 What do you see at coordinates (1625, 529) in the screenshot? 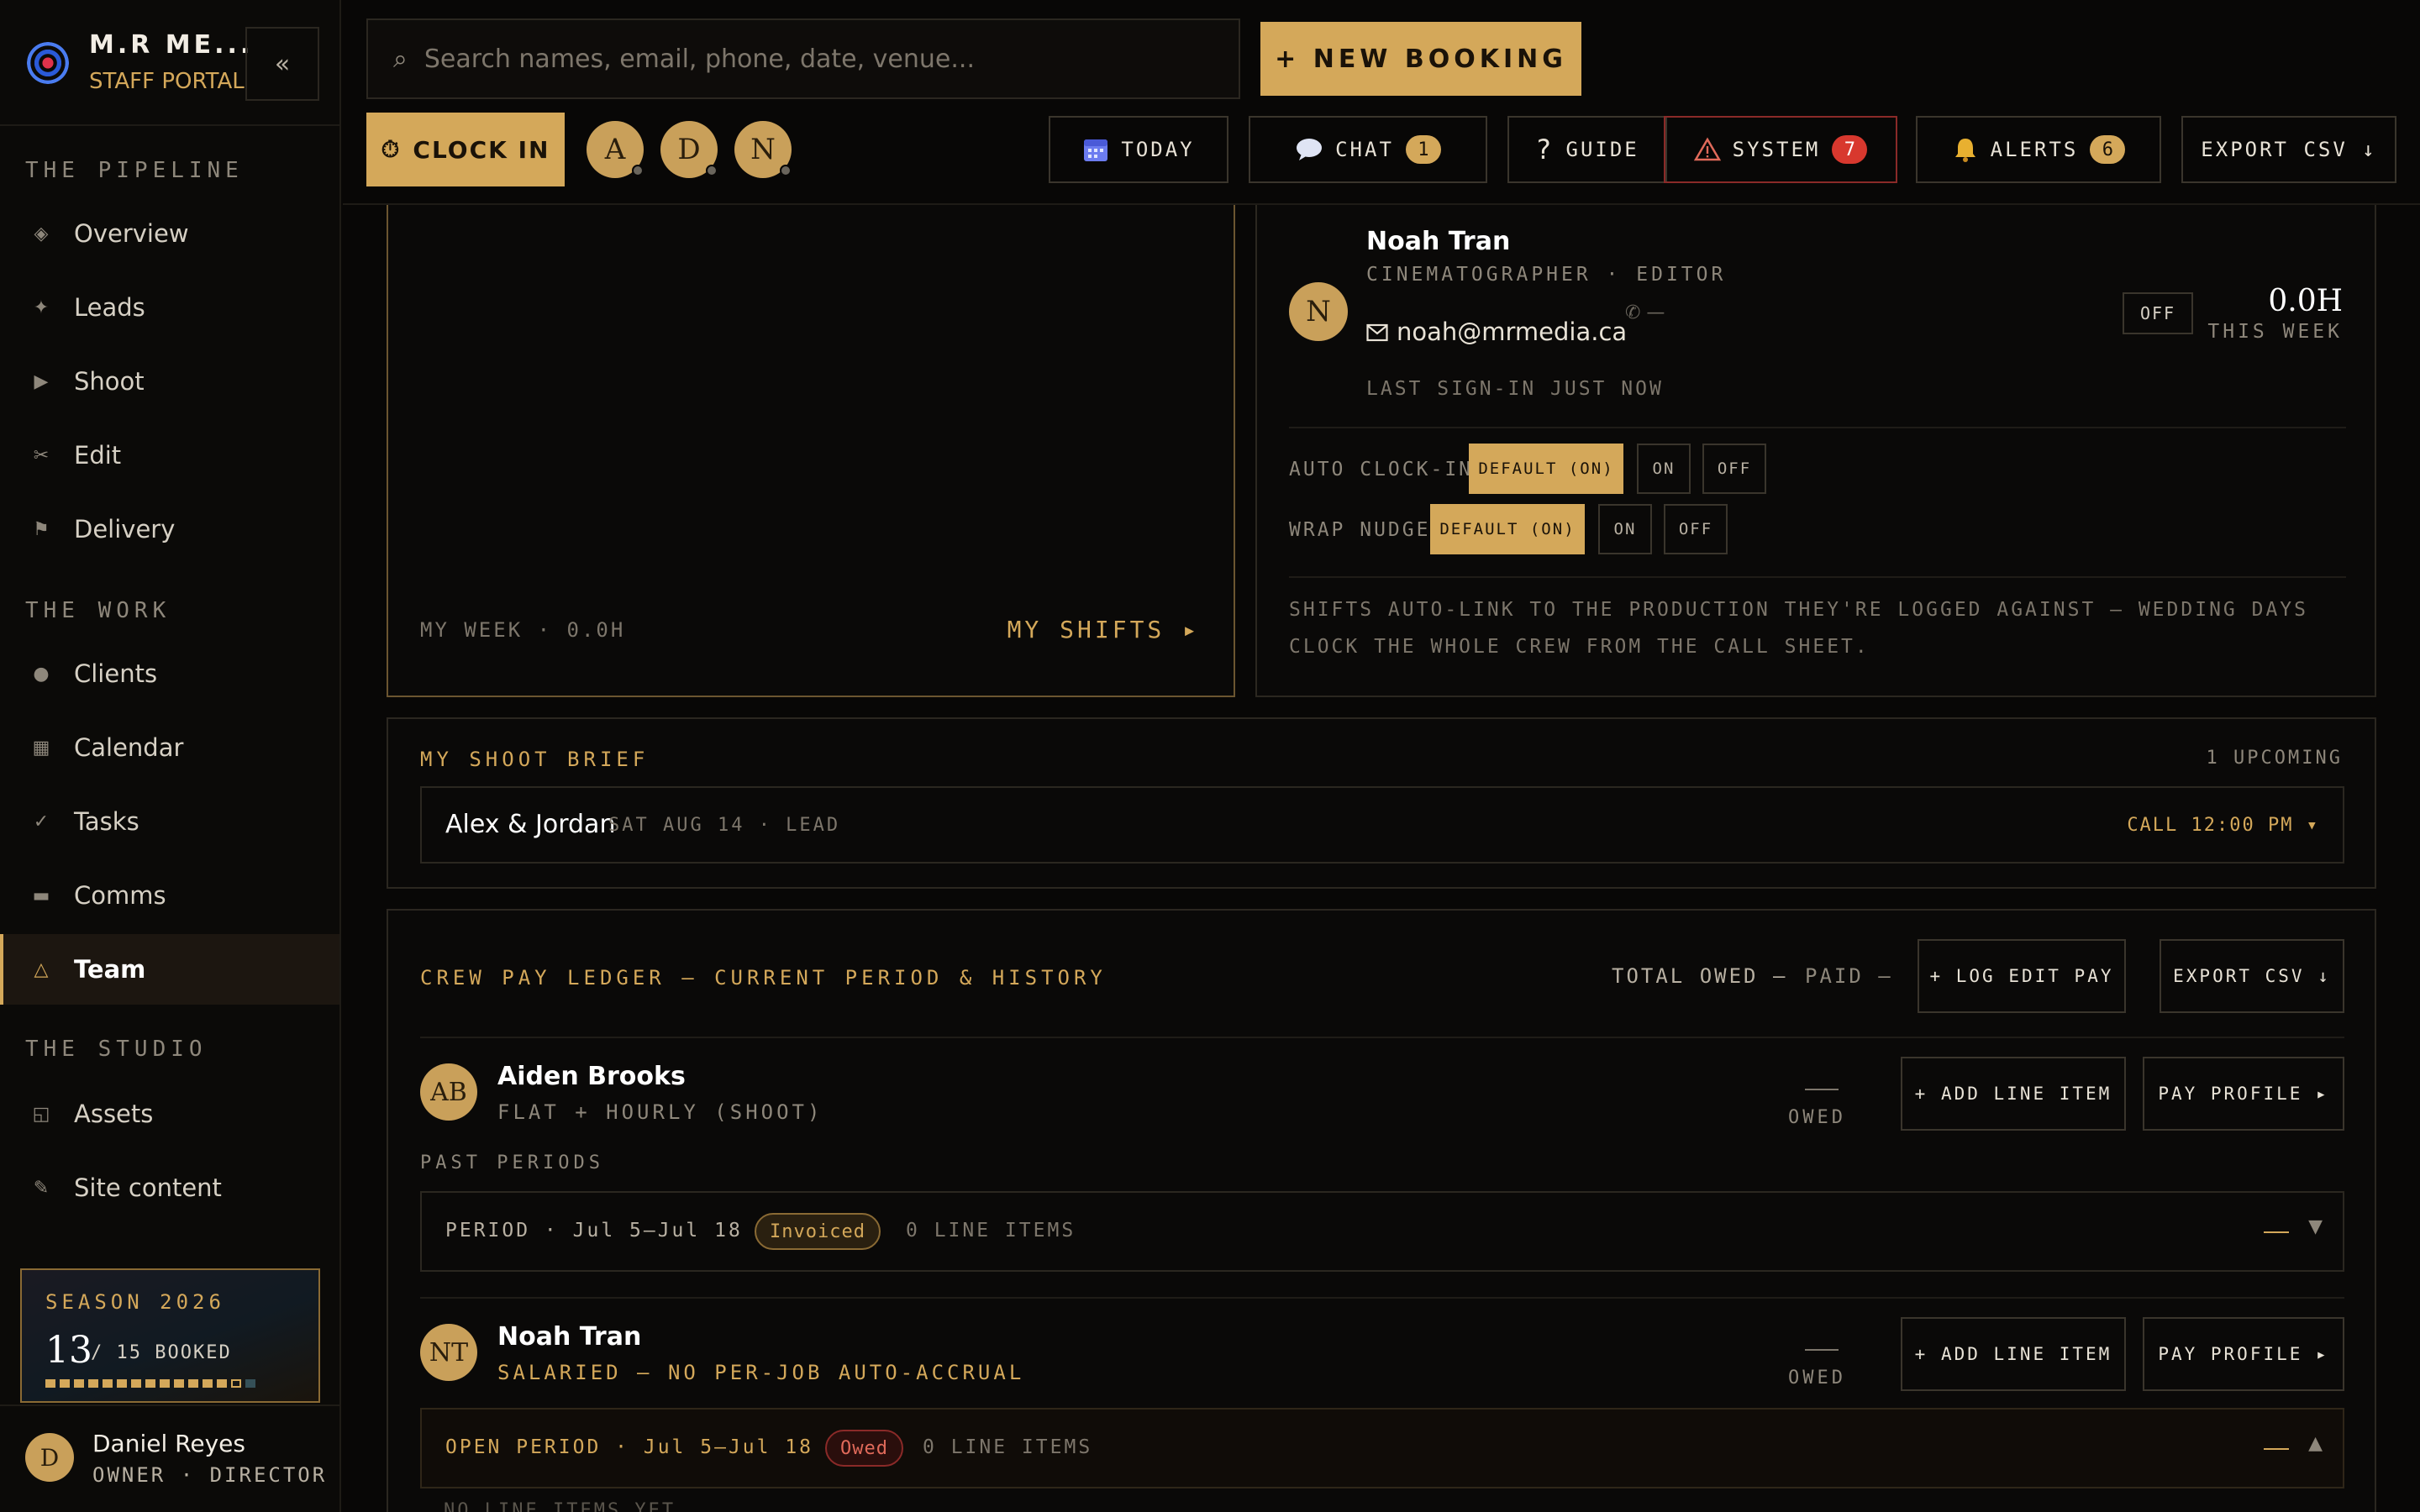
I see `wrap-nudge-on-option: ON` at bounding box center [1625, 529].